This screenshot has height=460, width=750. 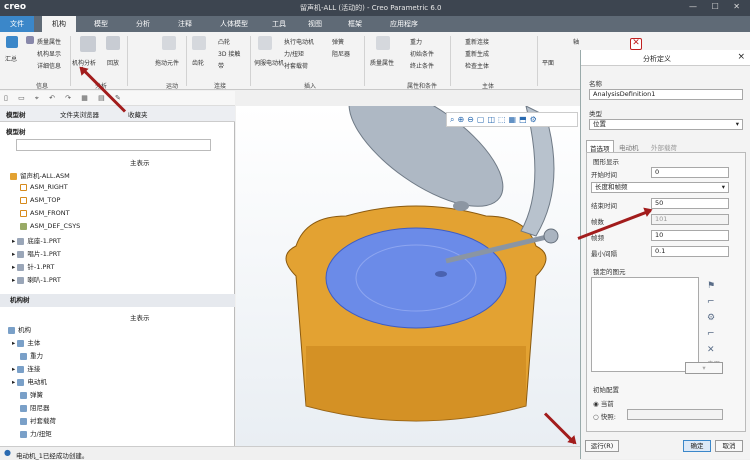 I want to click on regenerate-button: 重新生成, so click(x=477, y=53).